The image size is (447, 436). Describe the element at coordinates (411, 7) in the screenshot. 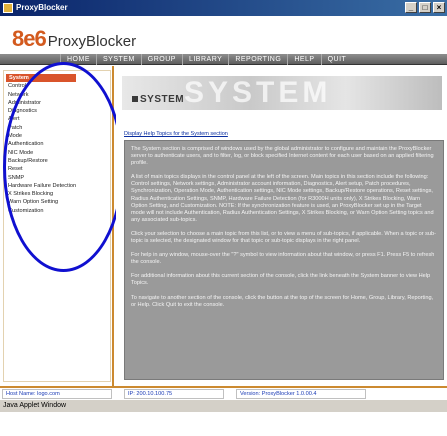

I see `minimize-icon: _` at that location.